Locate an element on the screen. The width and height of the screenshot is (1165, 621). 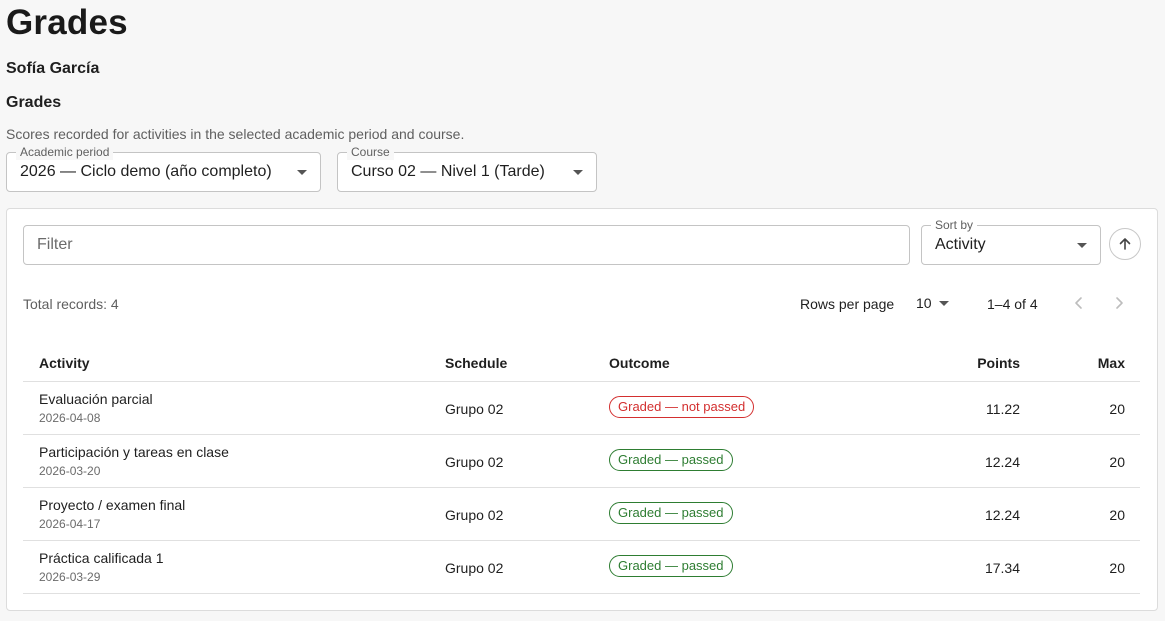
activity-name: Proyecto / examen final is located at coordinates (112, 505).